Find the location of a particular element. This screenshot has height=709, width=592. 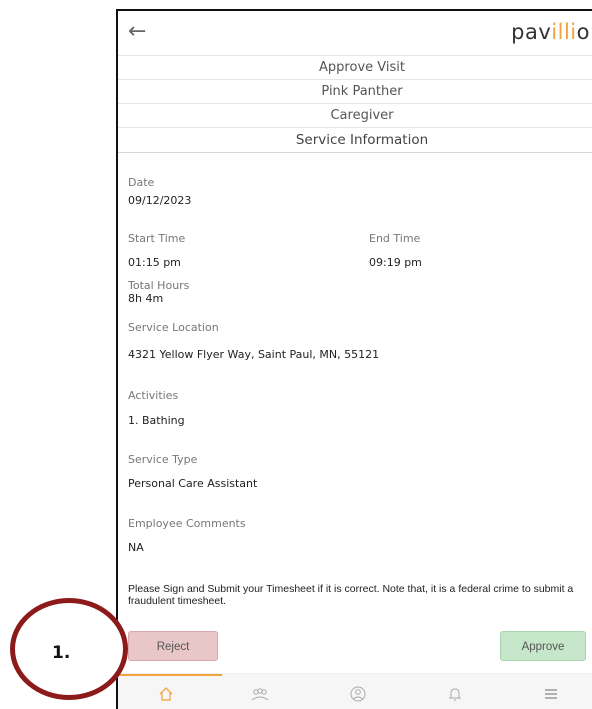

back-arrow-icon: ← is located at coordinates (137, 31).